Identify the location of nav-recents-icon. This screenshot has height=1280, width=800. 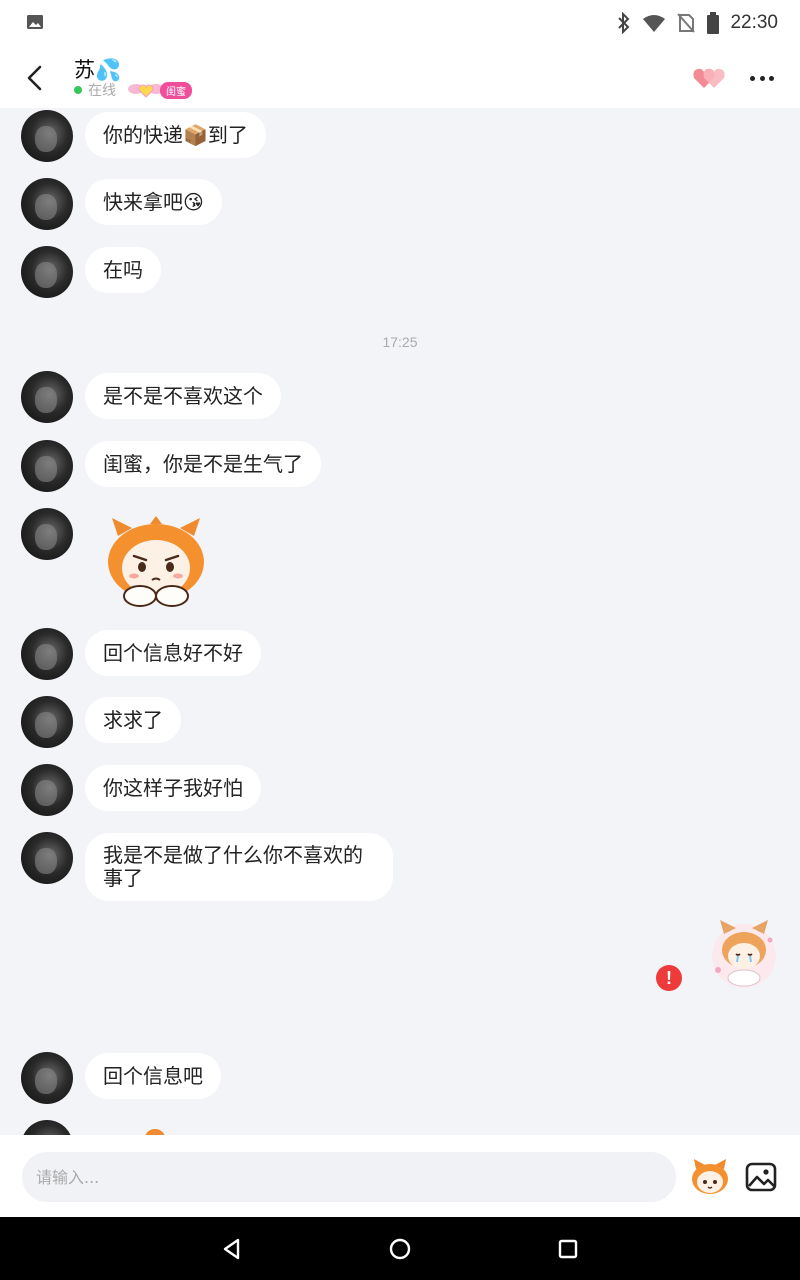
(568, 1249).